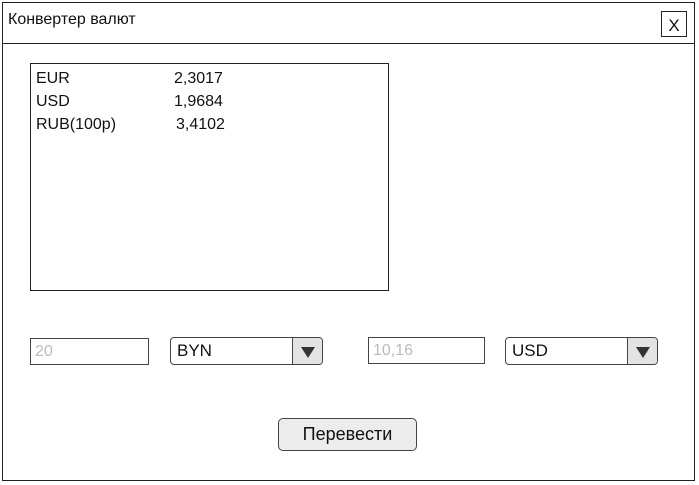 Image resolution: width=699 pixels, height=485 pixels. I want to click on rate-value: 3,4102, so click(200, 124).